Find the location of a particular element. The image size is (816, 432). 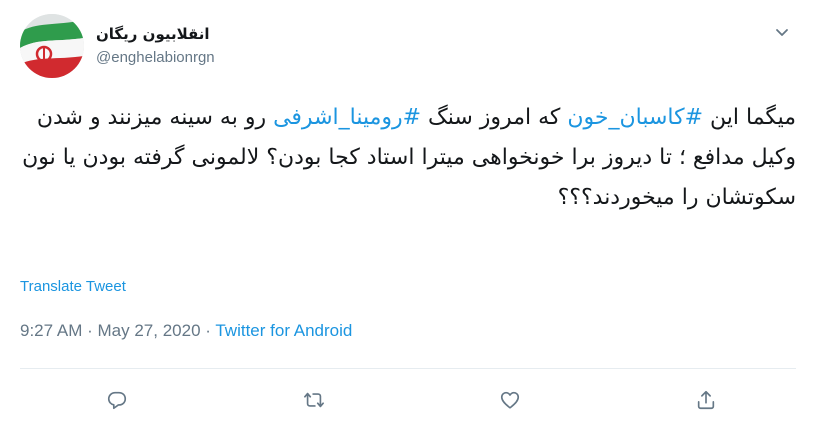

share-icon is located at coordinates (706, 400).